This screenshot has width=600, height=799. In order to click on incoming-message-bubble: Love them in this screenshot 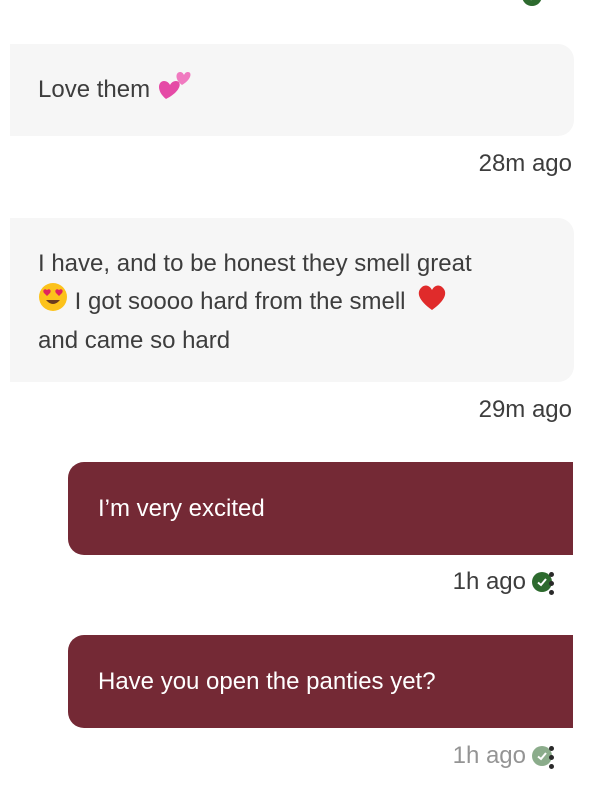, I will do `click(292, 90)`.